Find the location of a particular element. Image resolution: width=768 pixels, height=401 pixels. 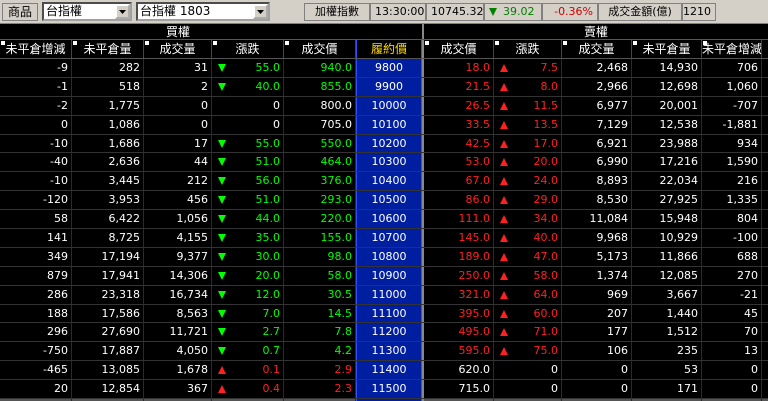

col-strike: 履約價 is located at coordinates (389, 49).